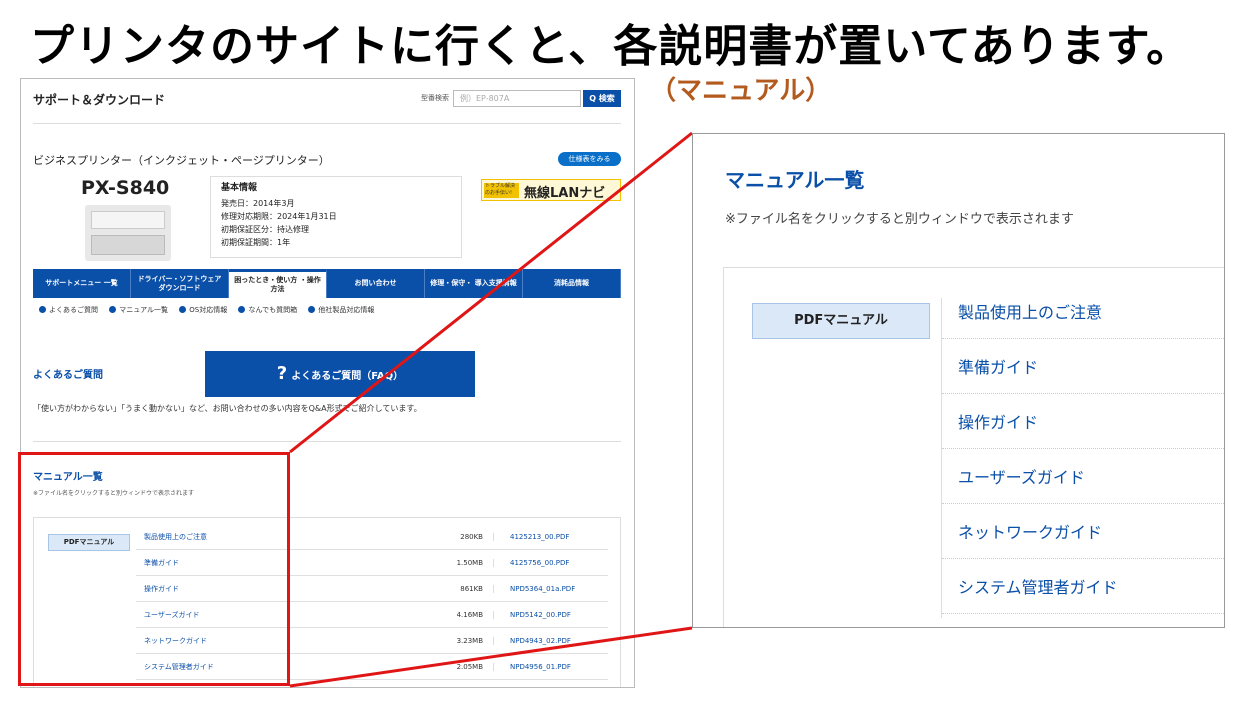 This screenshot has width=1241, height=701. I want to click on zoom-manual-link: システム管理者ガイド, so click(1083, 586).